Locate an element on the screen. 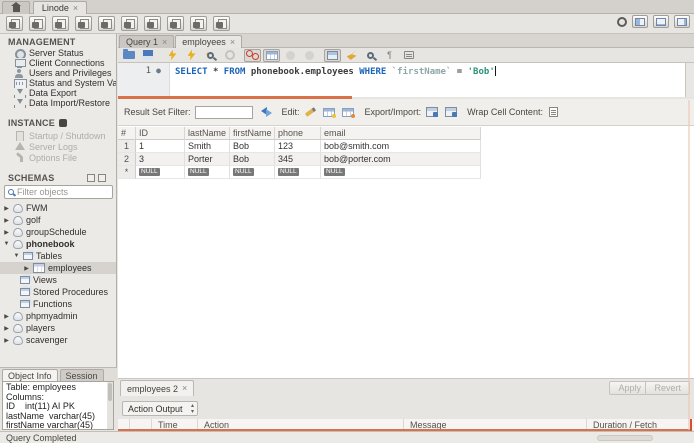  sidebar-item-data-import: Data Import/Restore is located at coordinates (58, 103).